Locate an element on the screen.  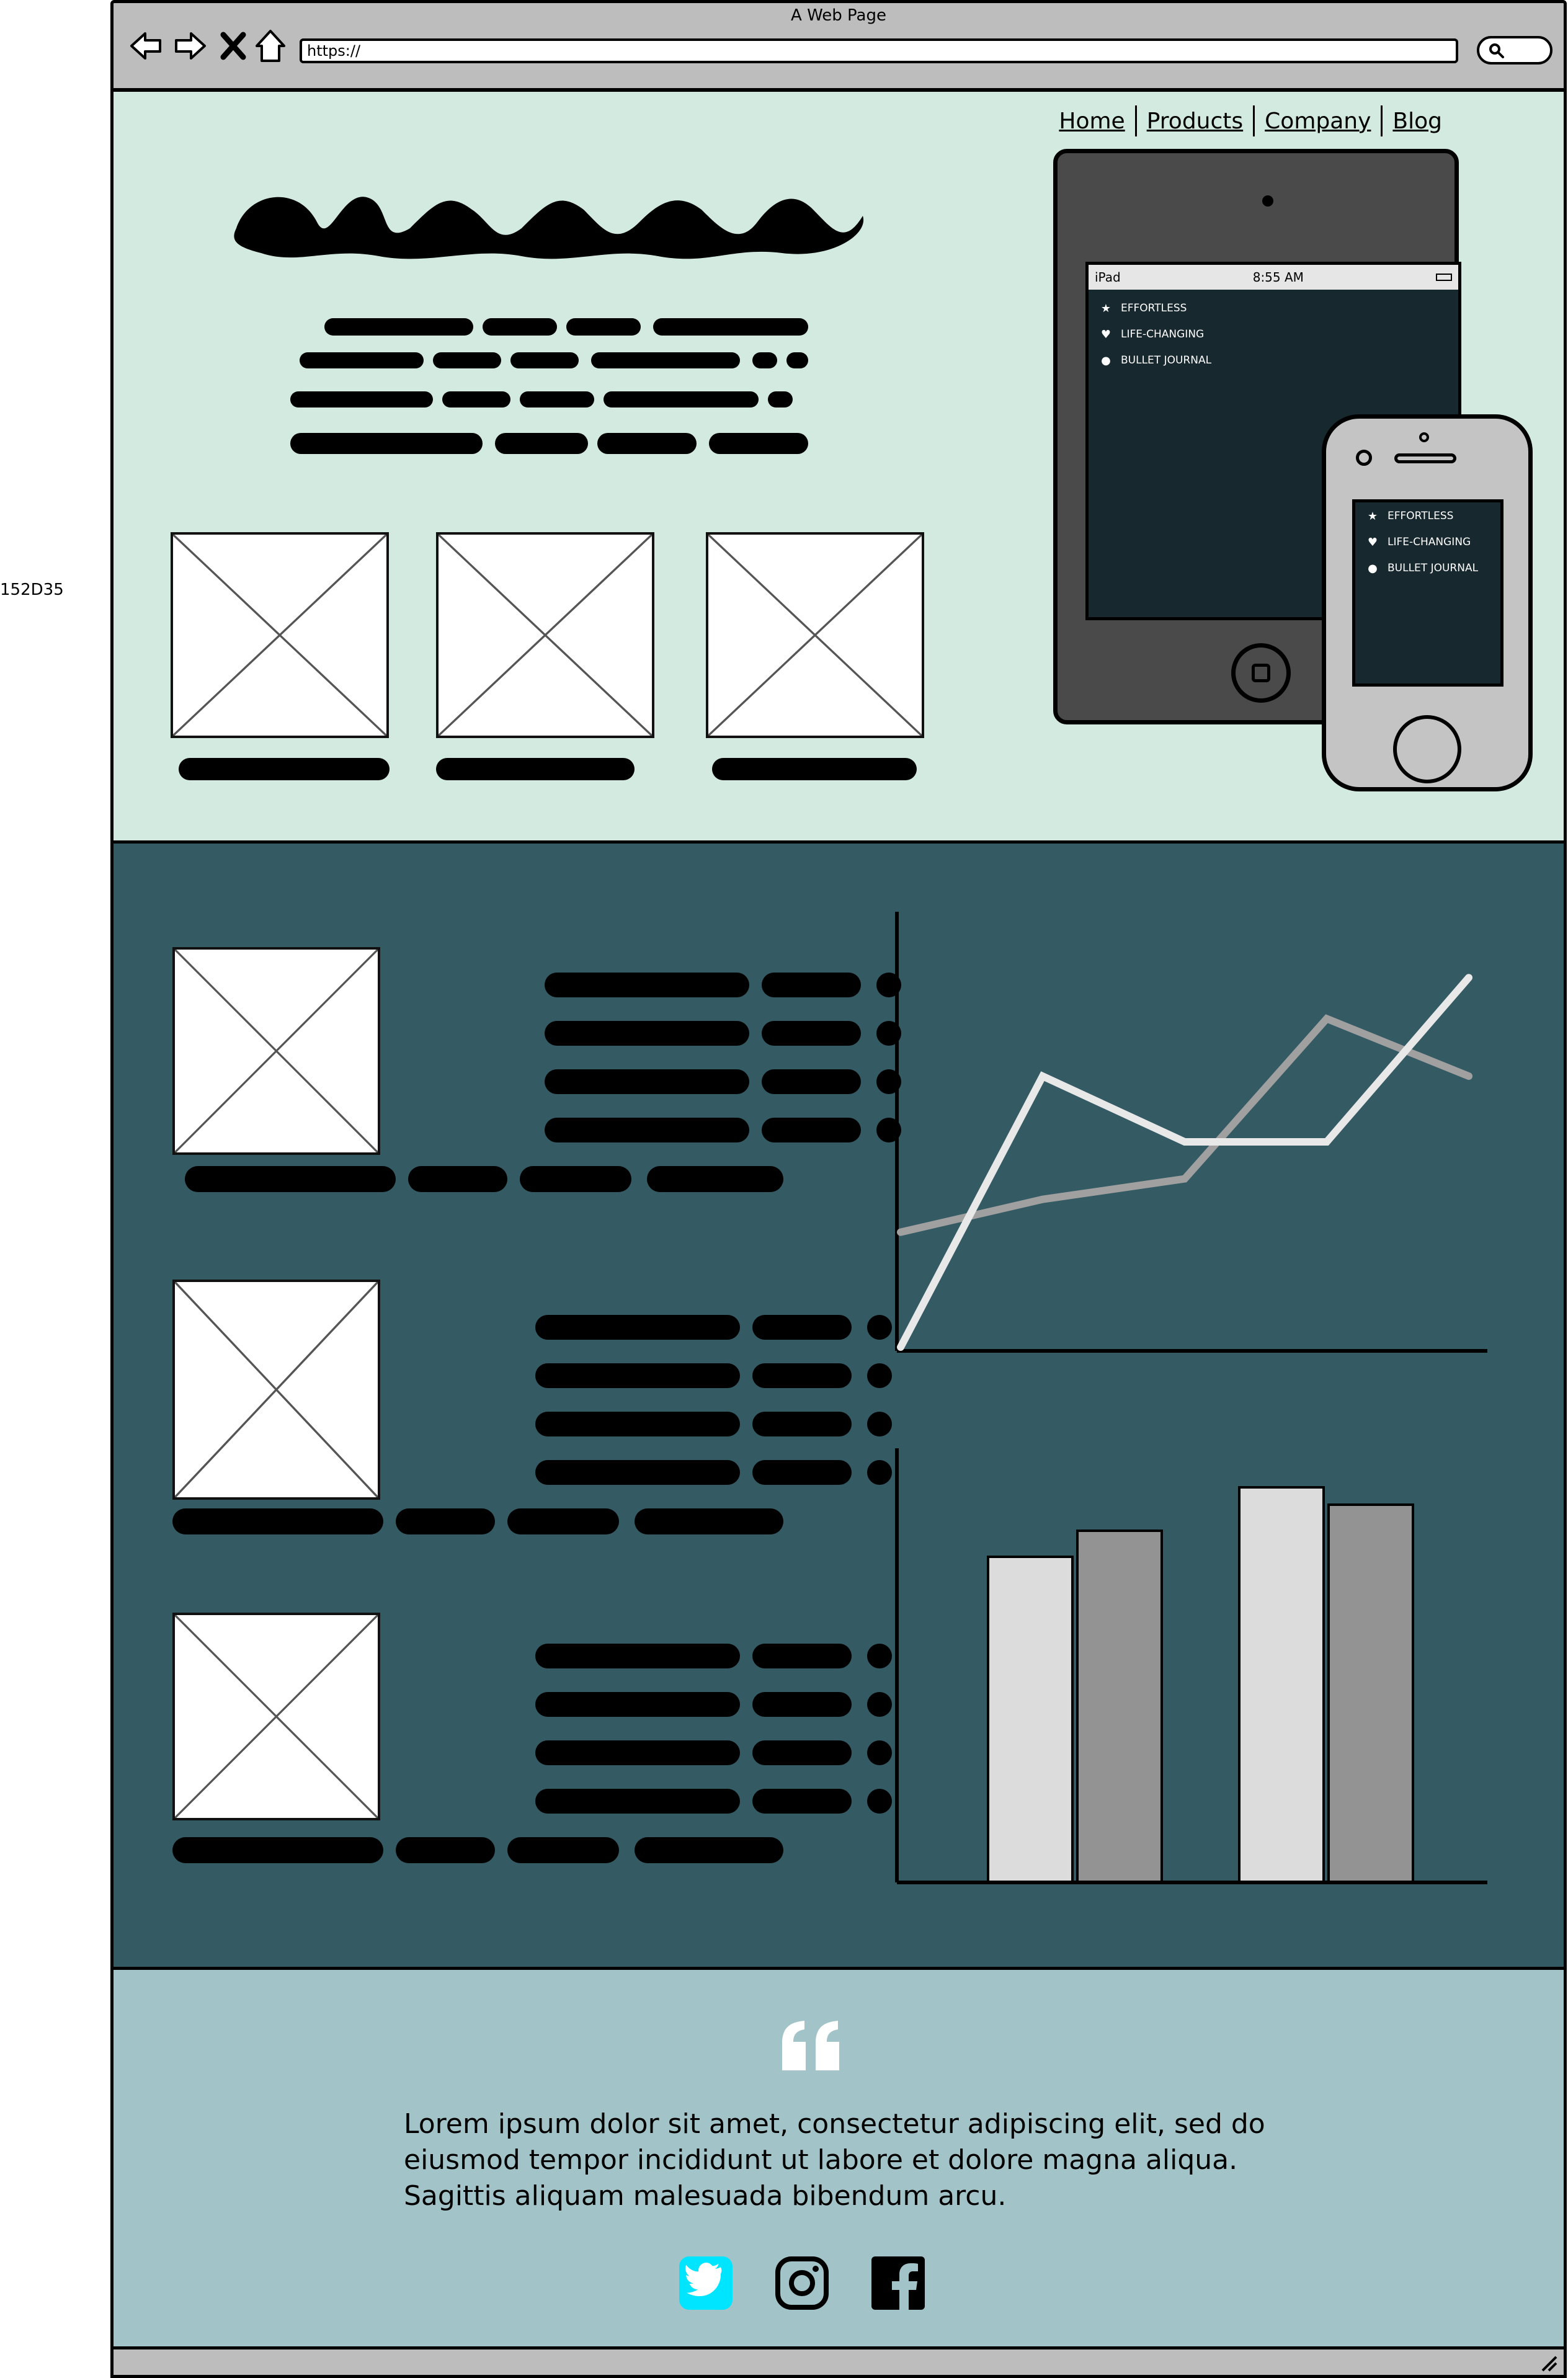
nav-blog-link: Blog is located at coordinates (1417, 121).